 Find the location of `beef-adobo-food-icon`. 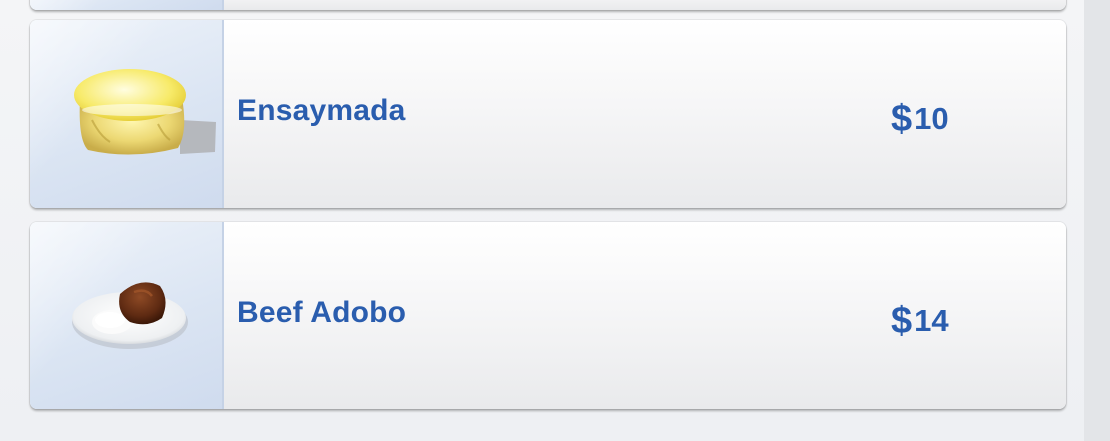

beef-adobo-food-icon is located at coordinates (130, 315).